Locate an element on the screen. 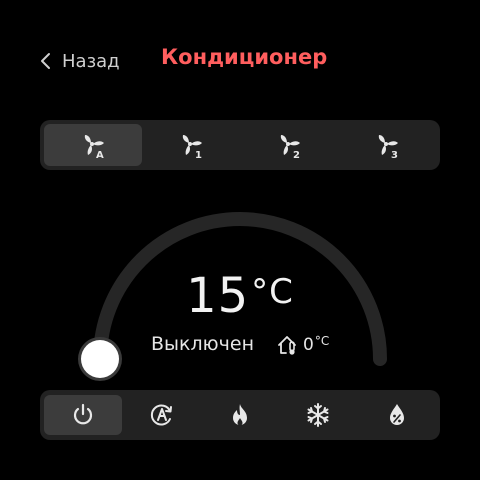 Image resolution: width=480 pixels, height=480 pixels. fan-speed-selector: A 1 2 3 is located at coordinates (240, 145).